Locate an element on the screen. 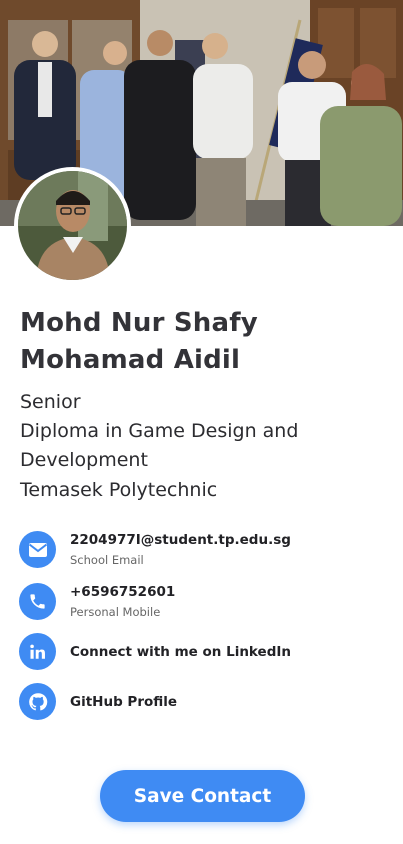  contact-linkedin: Connect with me on LinkedIn is located at coordinates (155, 651).